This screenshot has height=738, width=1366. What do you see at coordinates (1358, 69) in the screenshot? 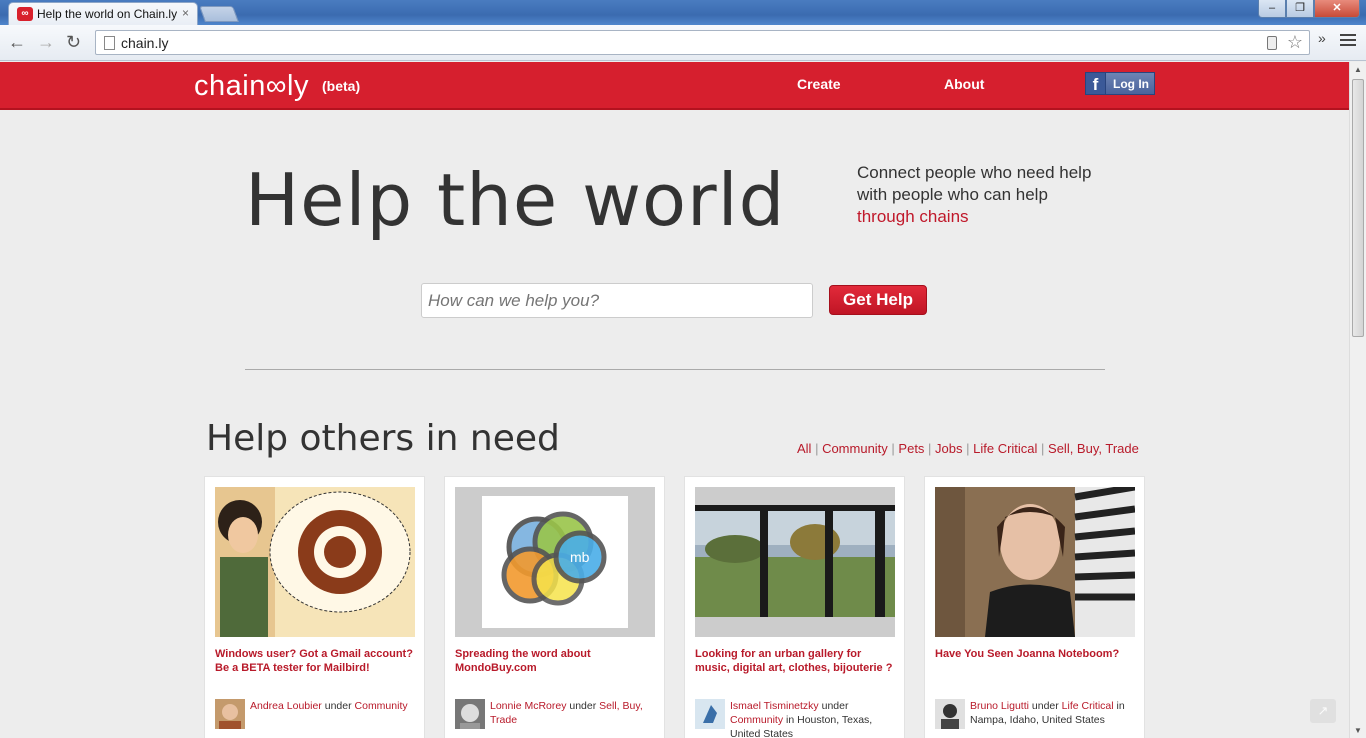
I see `scroll-up-arrow-icon: ▲` at bounding box center [1358, 69].